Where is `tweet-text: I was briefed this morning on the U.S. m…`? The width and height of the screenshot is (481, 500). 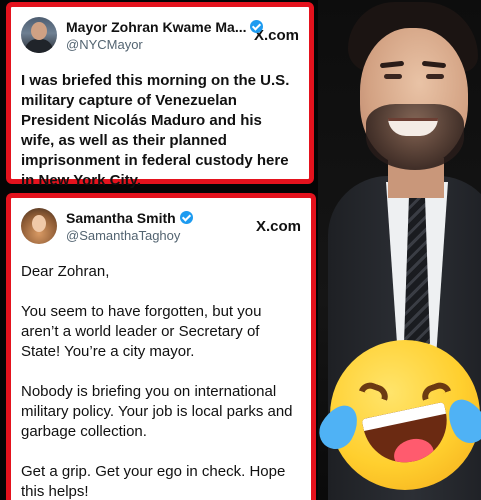
tweet-text: I was briefed this morning on the U.S. m… is located at coordinates (155, 130).